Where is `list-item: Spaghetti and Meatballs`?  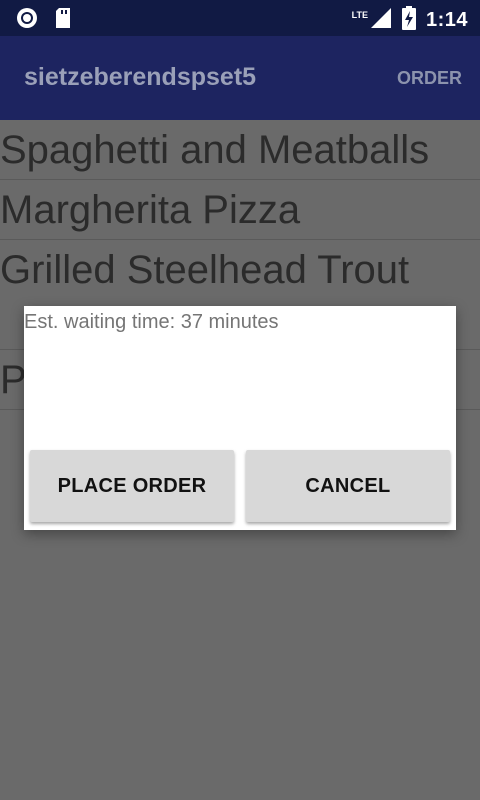 list-item: Spaghetti and Meatballs is located at coordinates (240, 150).